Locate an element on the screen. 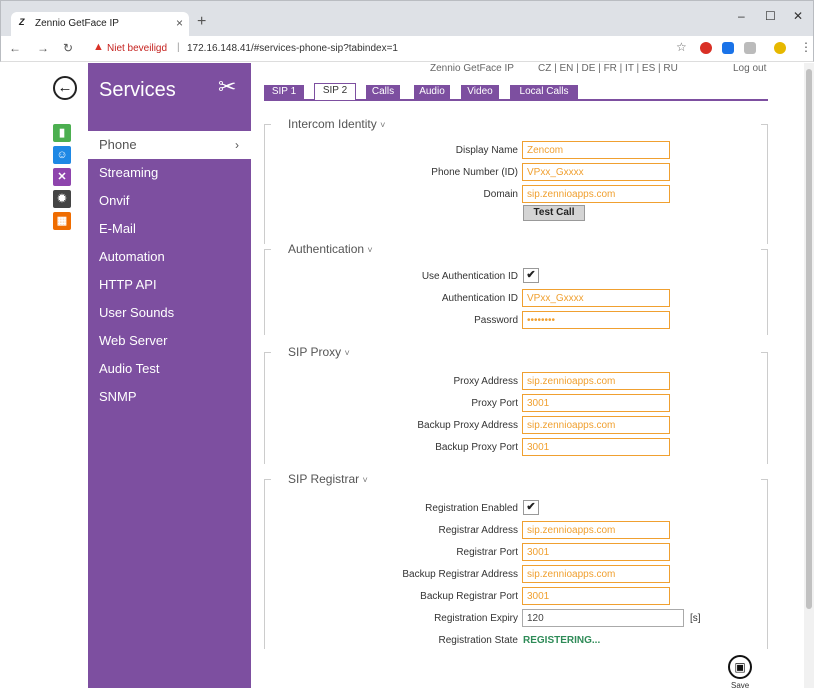  new-tab-icon: + is located at coordinates (201, 22).